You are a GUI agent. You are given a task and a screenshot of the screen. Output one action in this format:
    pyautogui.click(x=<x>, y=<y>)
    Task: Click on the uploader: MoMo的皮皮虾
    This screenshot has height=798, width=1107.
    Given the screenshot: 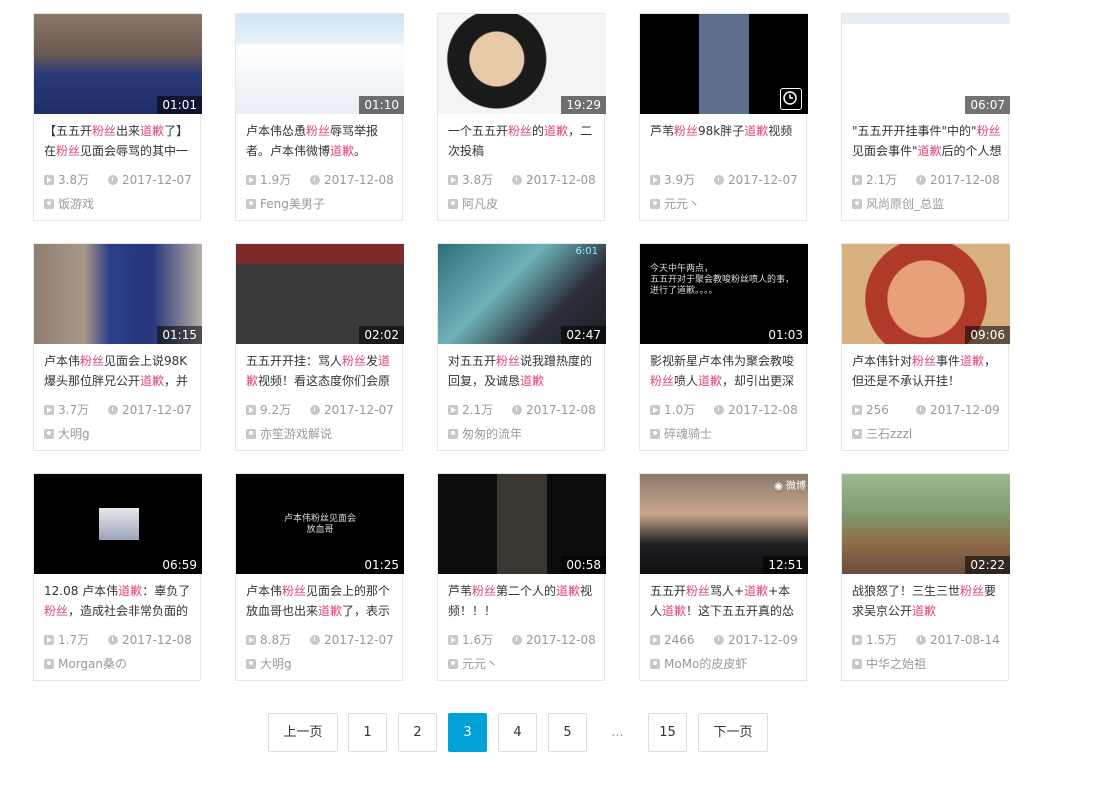 What is the action you would take?
    pyautogui.click(x=698, y=664)
    